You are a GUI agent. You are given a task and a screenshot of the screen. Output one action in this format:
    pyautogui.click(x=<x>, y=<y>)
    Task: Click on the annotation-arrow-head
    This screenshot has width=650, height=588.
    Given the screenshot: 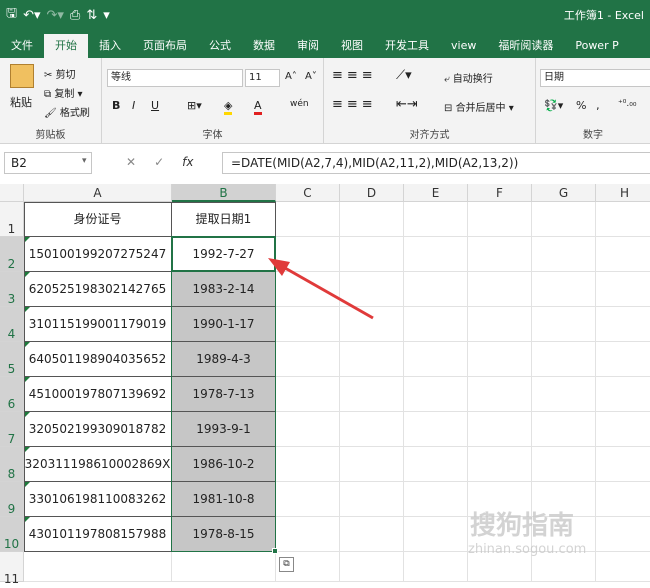 What is the action you would take?
    pyautogui.click(x=279, y=267)
    